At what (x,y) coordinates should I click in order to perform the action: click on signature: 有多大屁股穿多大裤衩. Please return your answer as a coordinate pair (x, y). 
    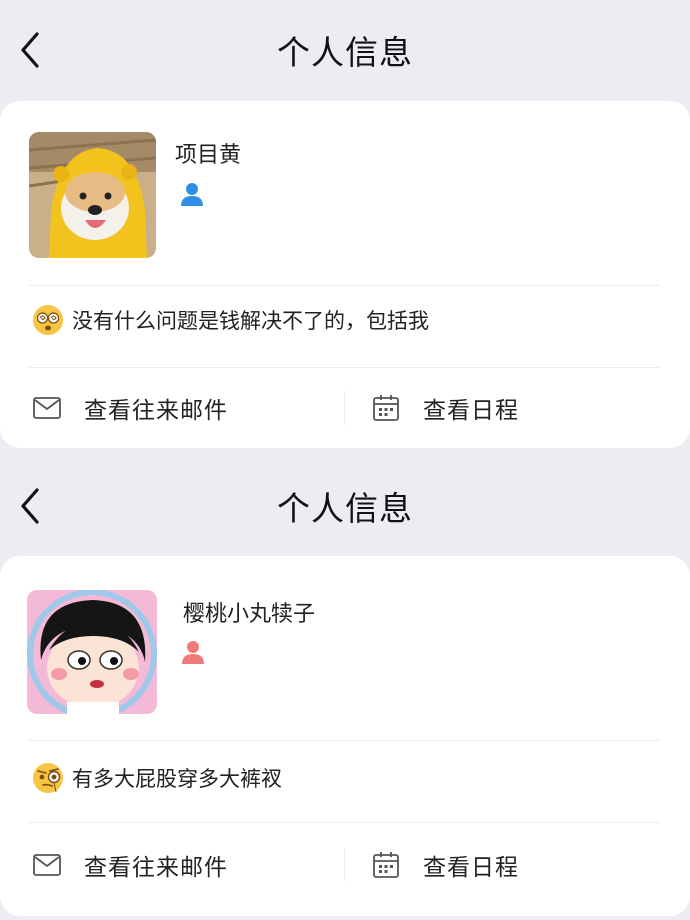
    Looking at the image, I should click on (157, 778).